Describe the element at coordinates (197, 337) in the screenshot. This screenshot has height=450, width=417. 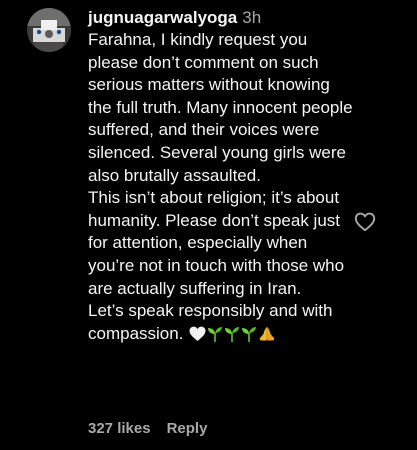
I see `white-heart-icon` at that location.